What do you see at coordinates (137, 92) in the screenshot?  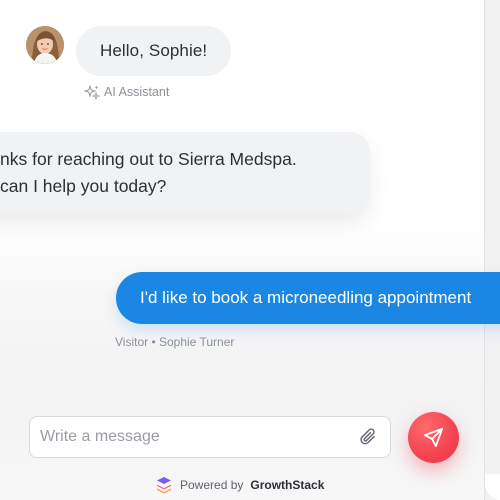 I see `assistant-label-text: AI Assistant` at bounding box center [137, 92].